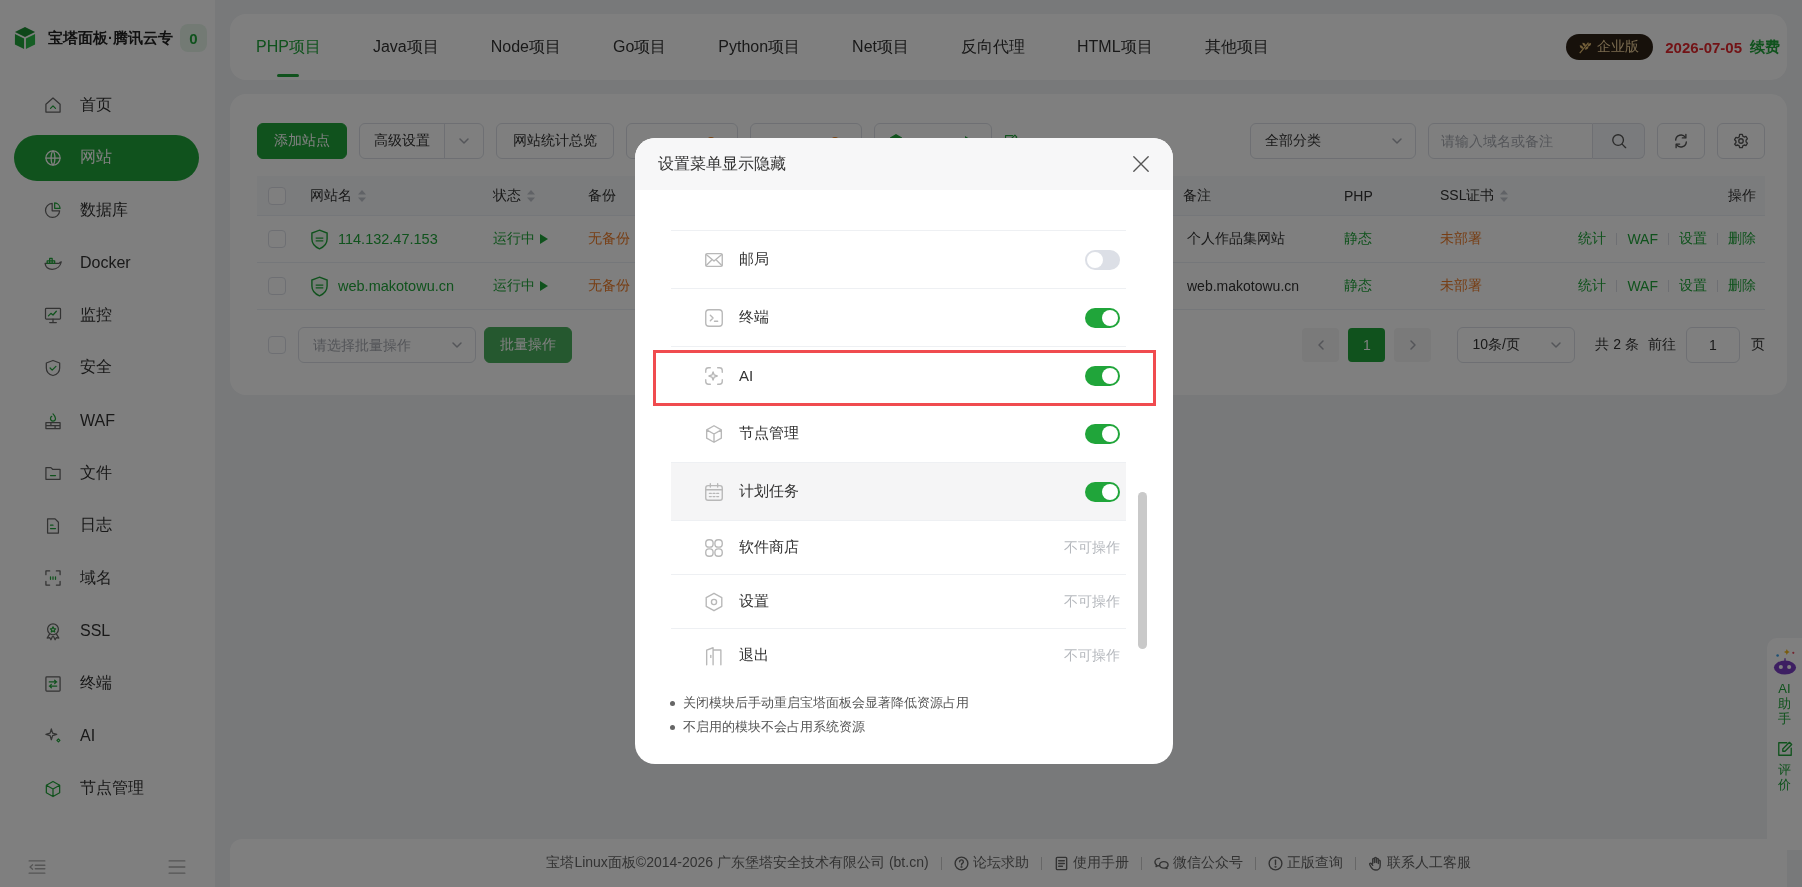 The image size is (1802, 887). Describe the element at coordinates (746, 375) in the screenshot. I see `menu-label: AI` at that location.